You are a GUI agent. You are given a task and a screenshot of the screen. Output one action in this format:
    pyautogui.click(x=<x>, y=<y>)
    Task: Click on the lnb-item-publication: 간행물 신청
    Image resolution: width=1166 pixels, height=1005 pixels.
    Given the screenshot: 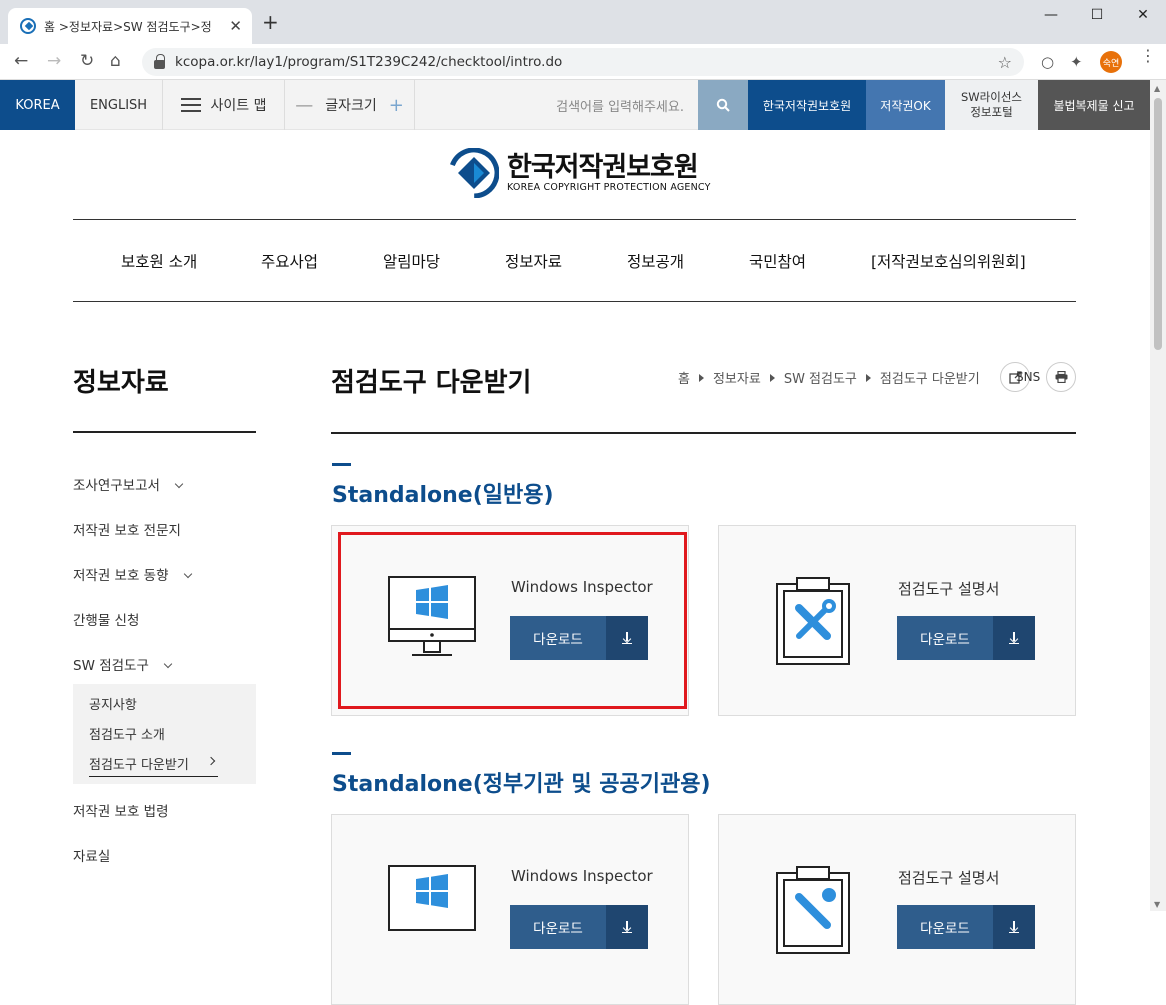 What is the action you would take?
    pyautogui.click(x=106, y=619)
    